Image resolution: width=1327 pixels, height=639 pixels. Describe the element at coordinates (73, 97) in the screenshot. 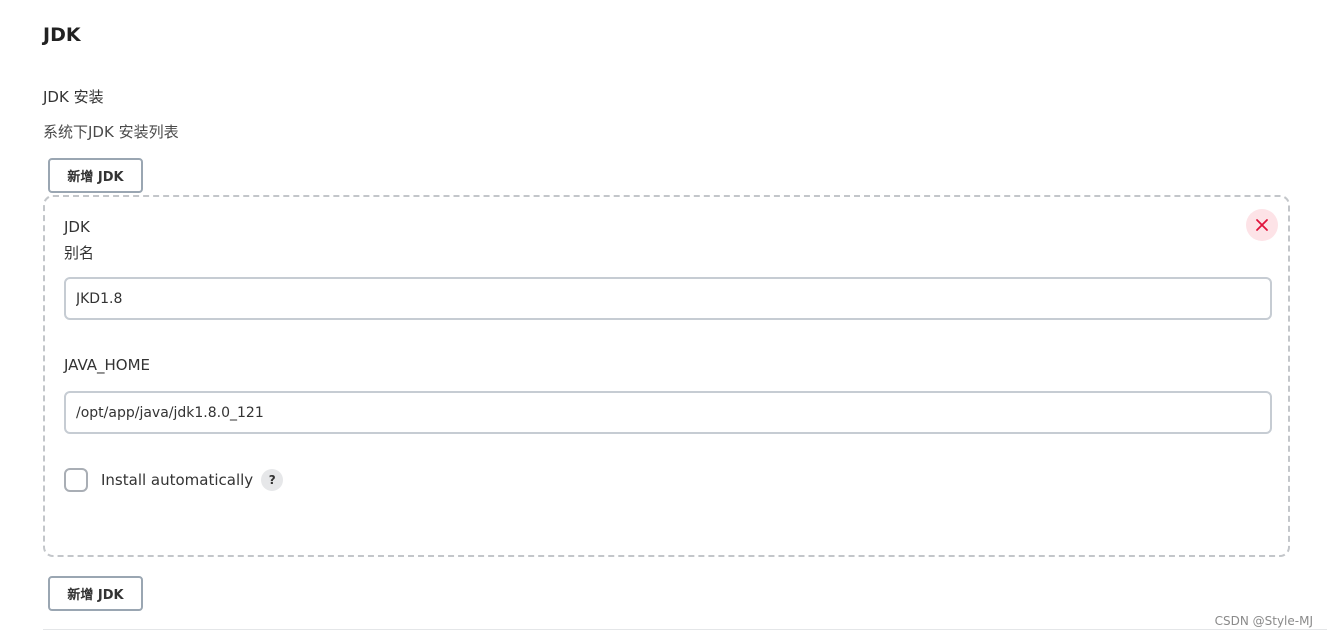

I see `setting-name: JDK 安装` at that location.